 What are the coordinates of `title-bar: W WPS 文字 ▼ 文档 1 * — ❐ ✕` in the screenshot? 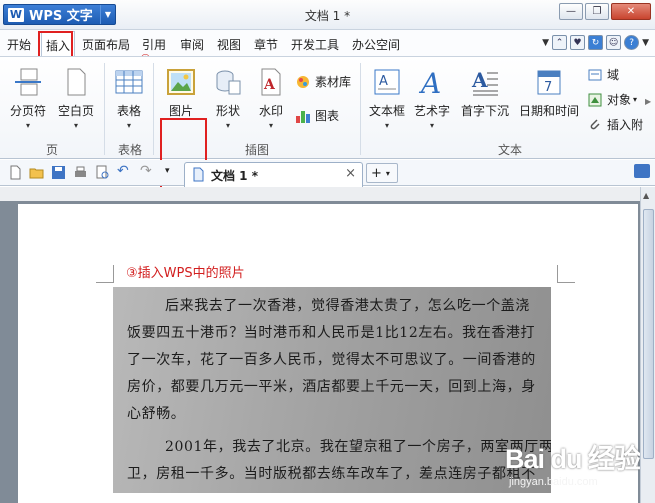 It's located at (327, 15).